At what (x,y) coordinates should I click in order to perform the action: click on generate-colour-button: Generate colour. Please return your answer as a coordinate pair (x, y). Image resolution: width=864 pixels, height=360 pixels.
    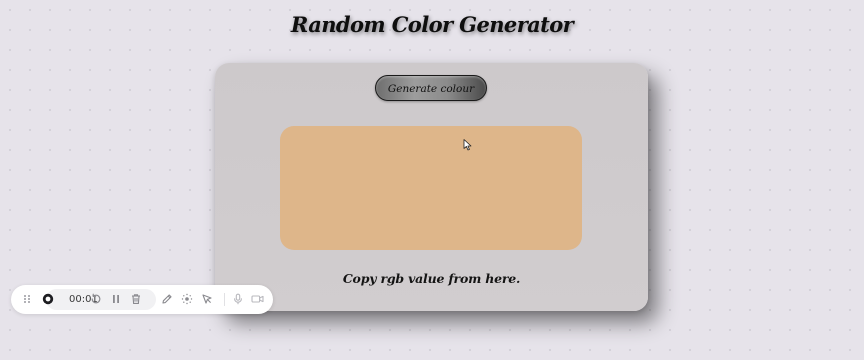
    Looking at the image, I should click on (431, 88).